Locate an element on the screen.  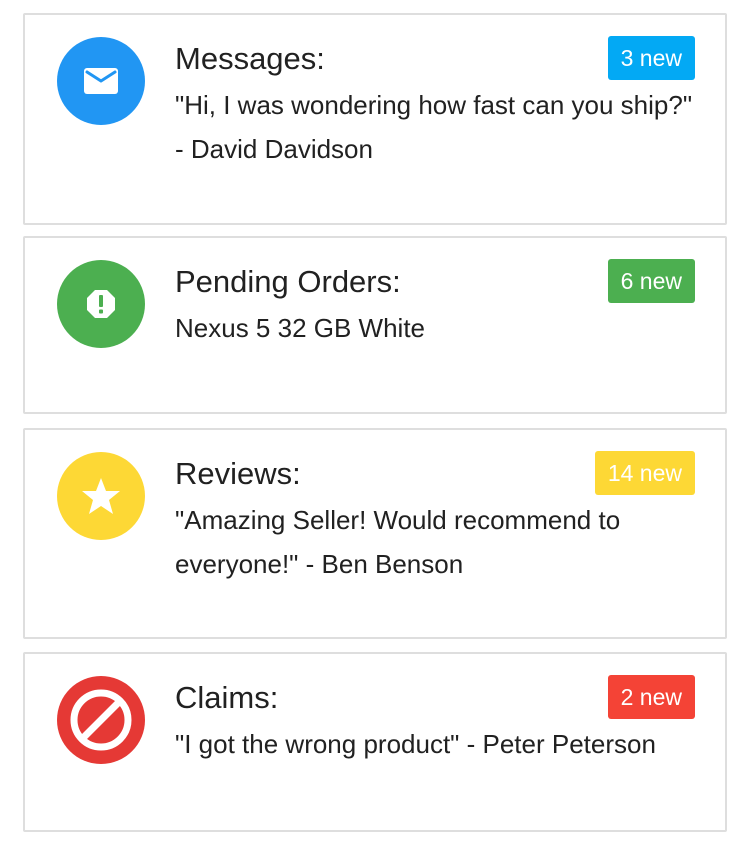
star-icon is located at coordinates (101, 496).